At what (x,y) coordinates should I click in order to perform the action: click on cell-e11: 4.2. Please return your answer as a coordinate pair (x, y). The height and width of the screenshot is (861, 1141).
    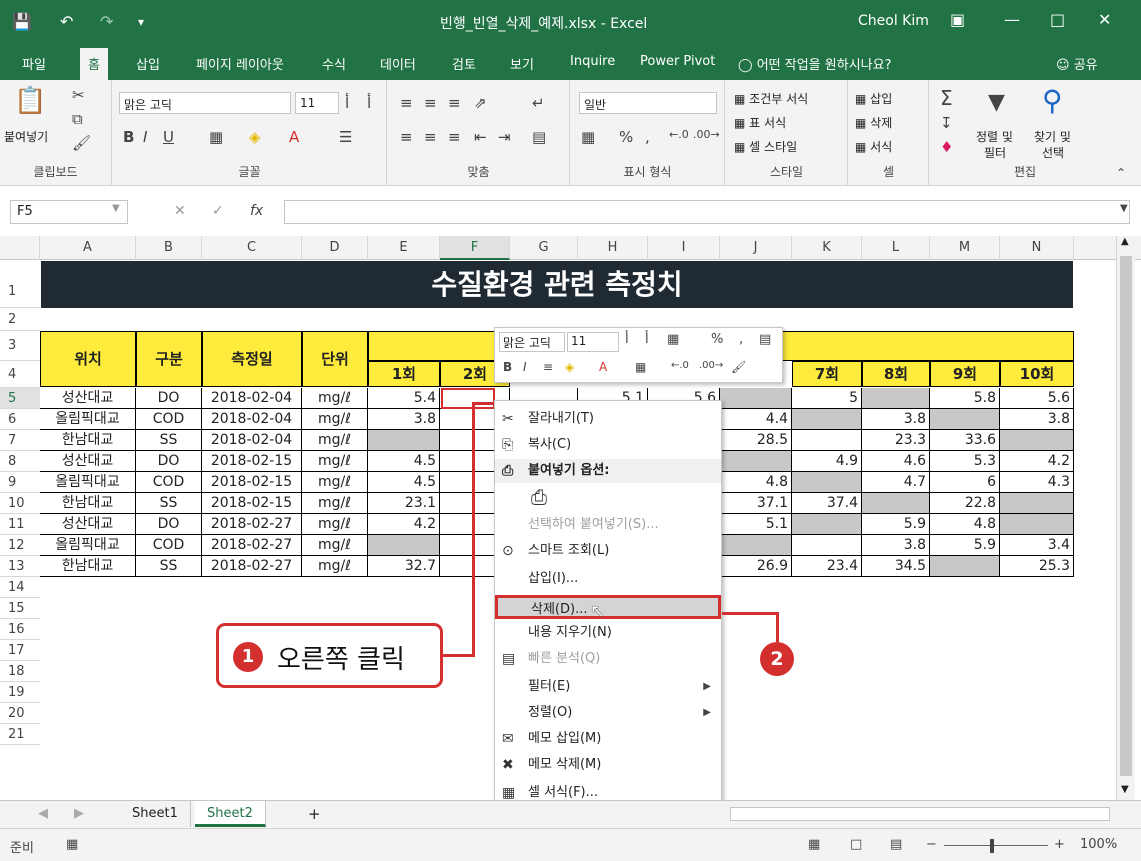
    Looking at the image, I should click on (404, 524).